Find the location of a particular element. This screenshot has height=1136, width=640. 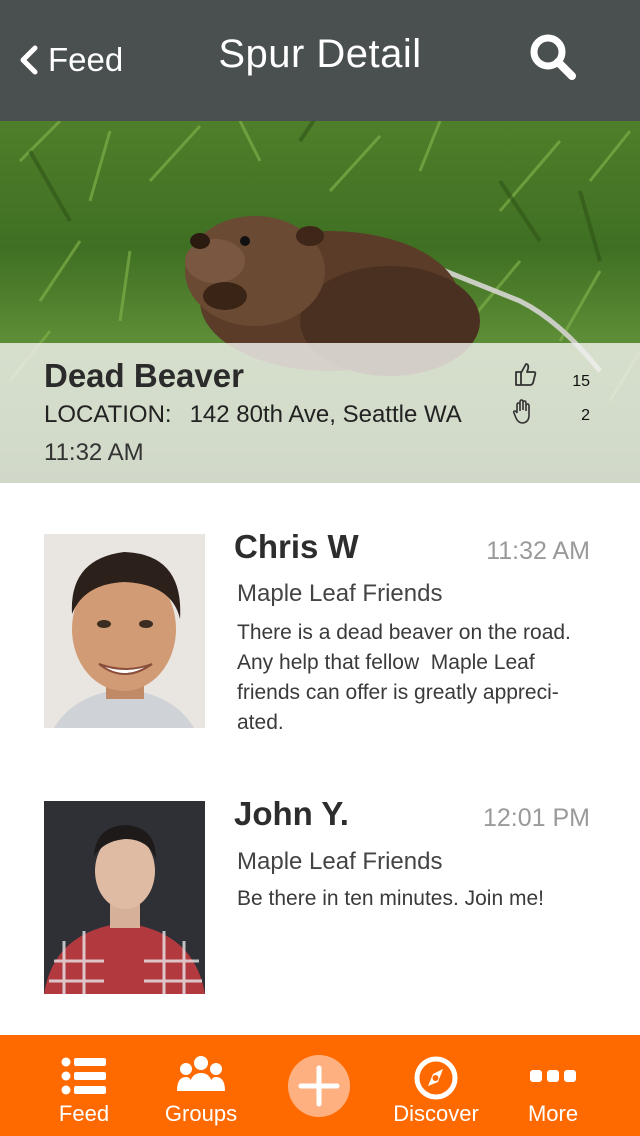

add-spur-button is located at coordinates (319, 1086).